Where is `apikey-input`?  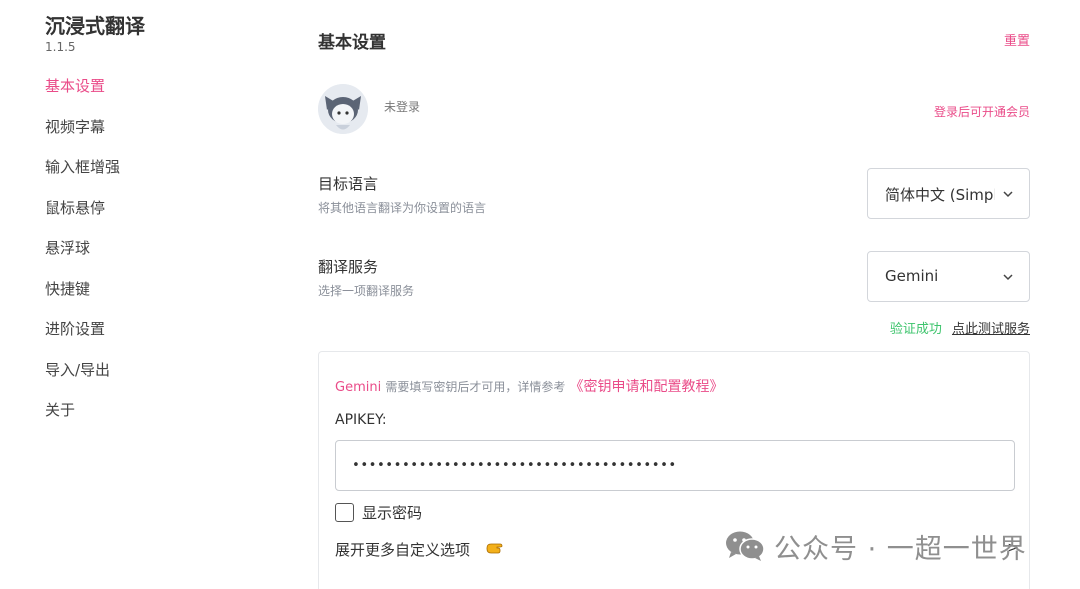 apikey-input is located at coordinates (675, 465).